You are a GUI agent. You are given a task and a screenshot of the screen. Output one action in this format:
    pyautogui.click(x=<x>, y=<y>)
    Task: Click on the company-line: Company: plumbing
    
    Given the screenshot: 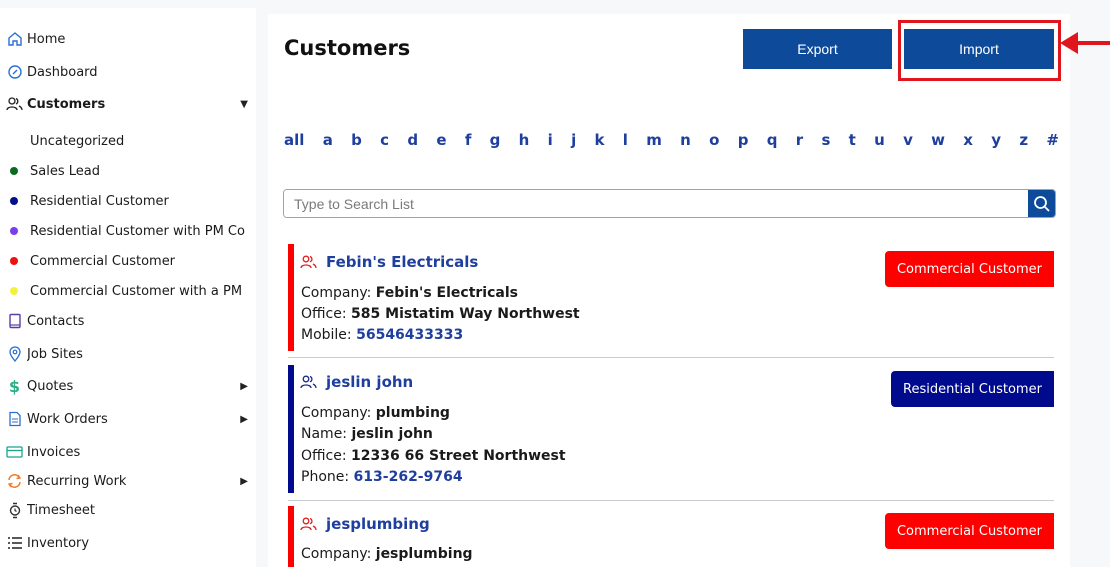 What is the action you would take?
    pyautogui.click(x=375, y=413)
    